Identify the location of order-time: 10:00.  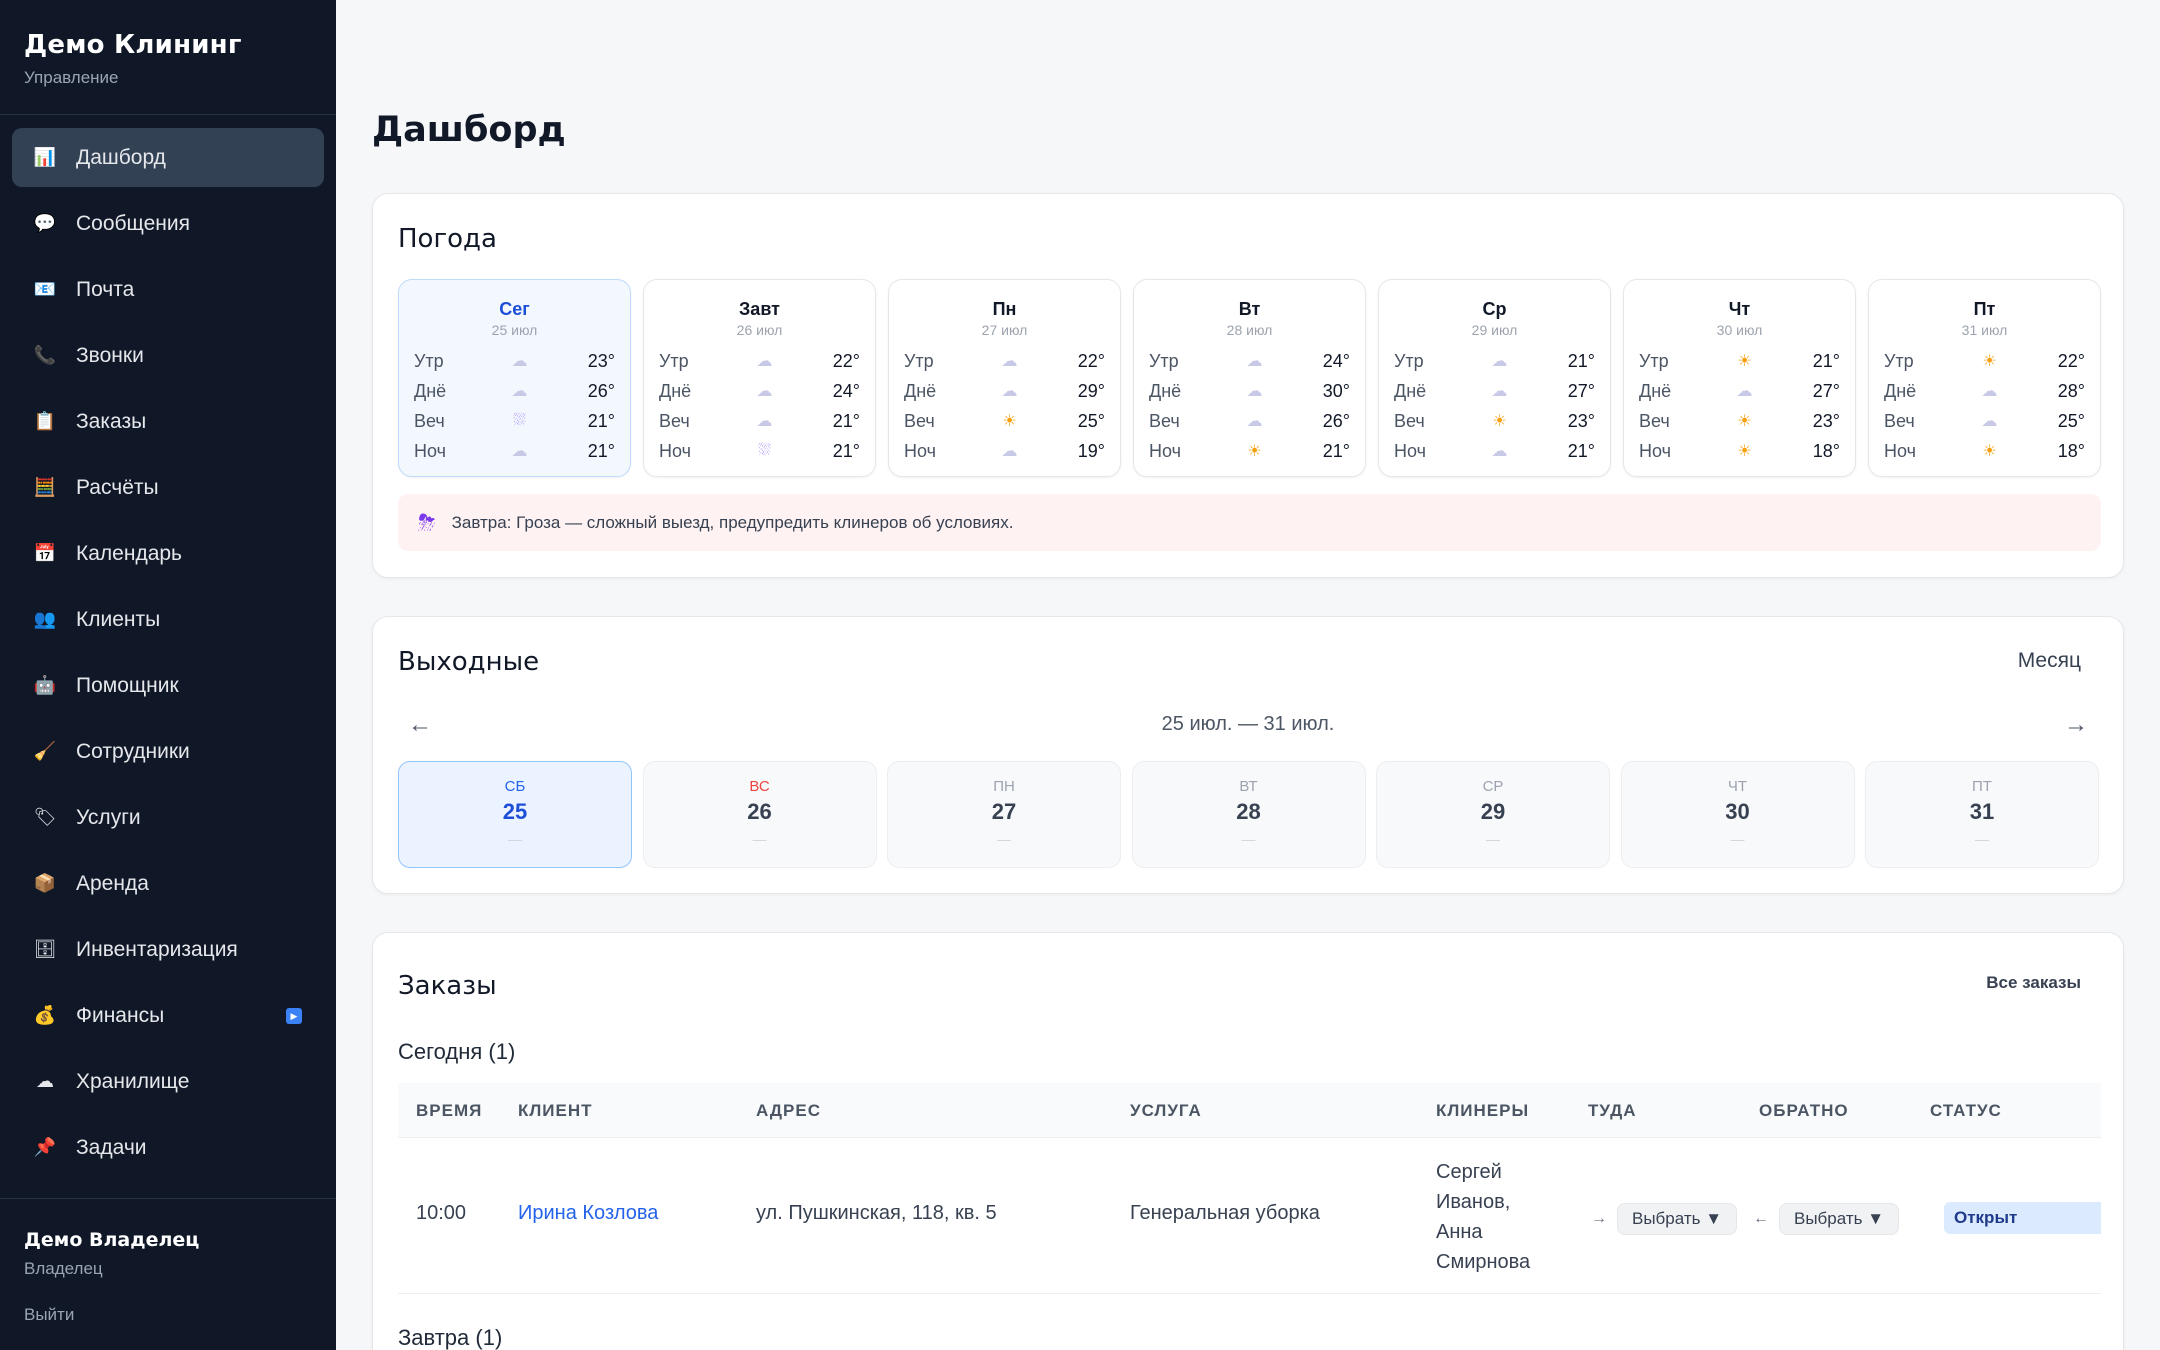
(441, 1213).